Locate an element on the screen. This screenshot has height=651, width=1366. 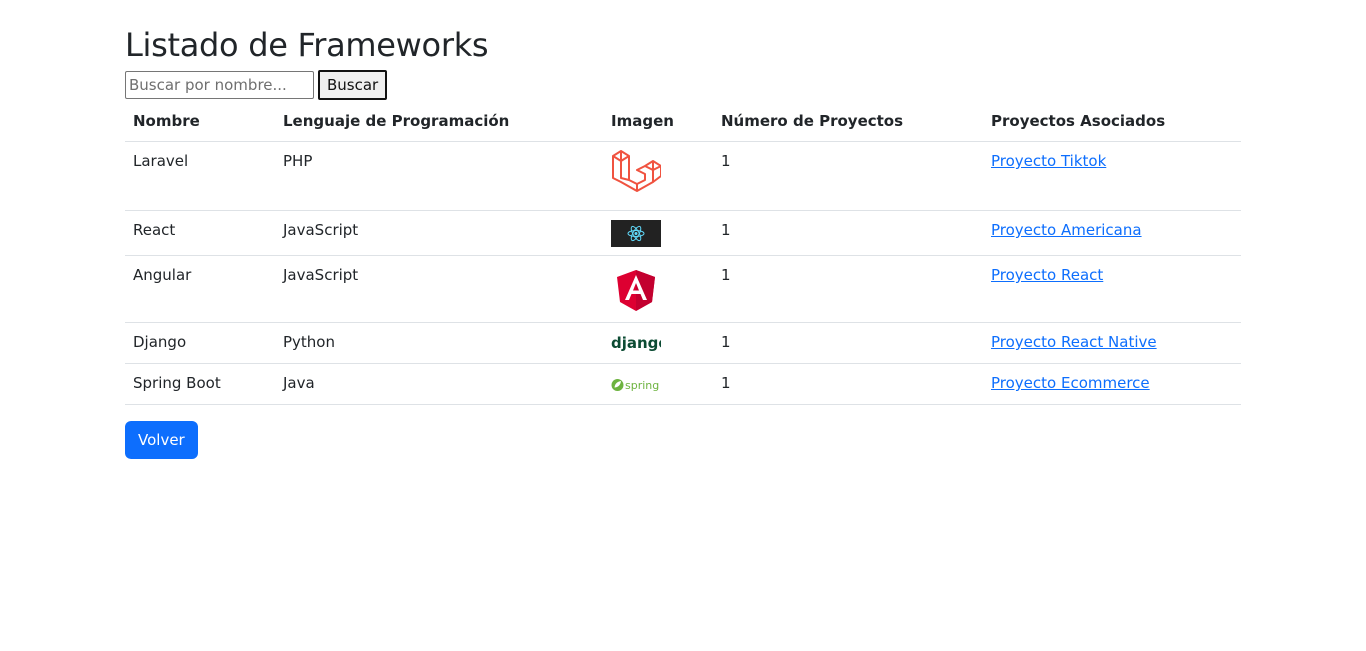
react-logo-icon is located at coordinates (636, 233).